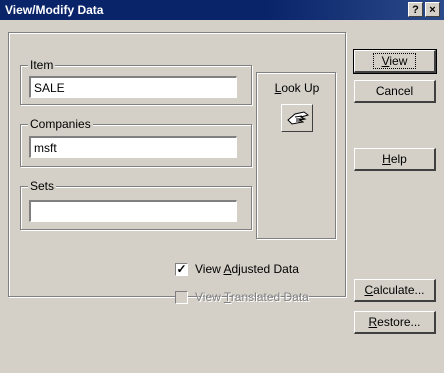 The width and height of the screenshot is (444, 373). Describe the element at coordinates (42, 65) in the screenshot. I see `item-group-label: Item` at that location.